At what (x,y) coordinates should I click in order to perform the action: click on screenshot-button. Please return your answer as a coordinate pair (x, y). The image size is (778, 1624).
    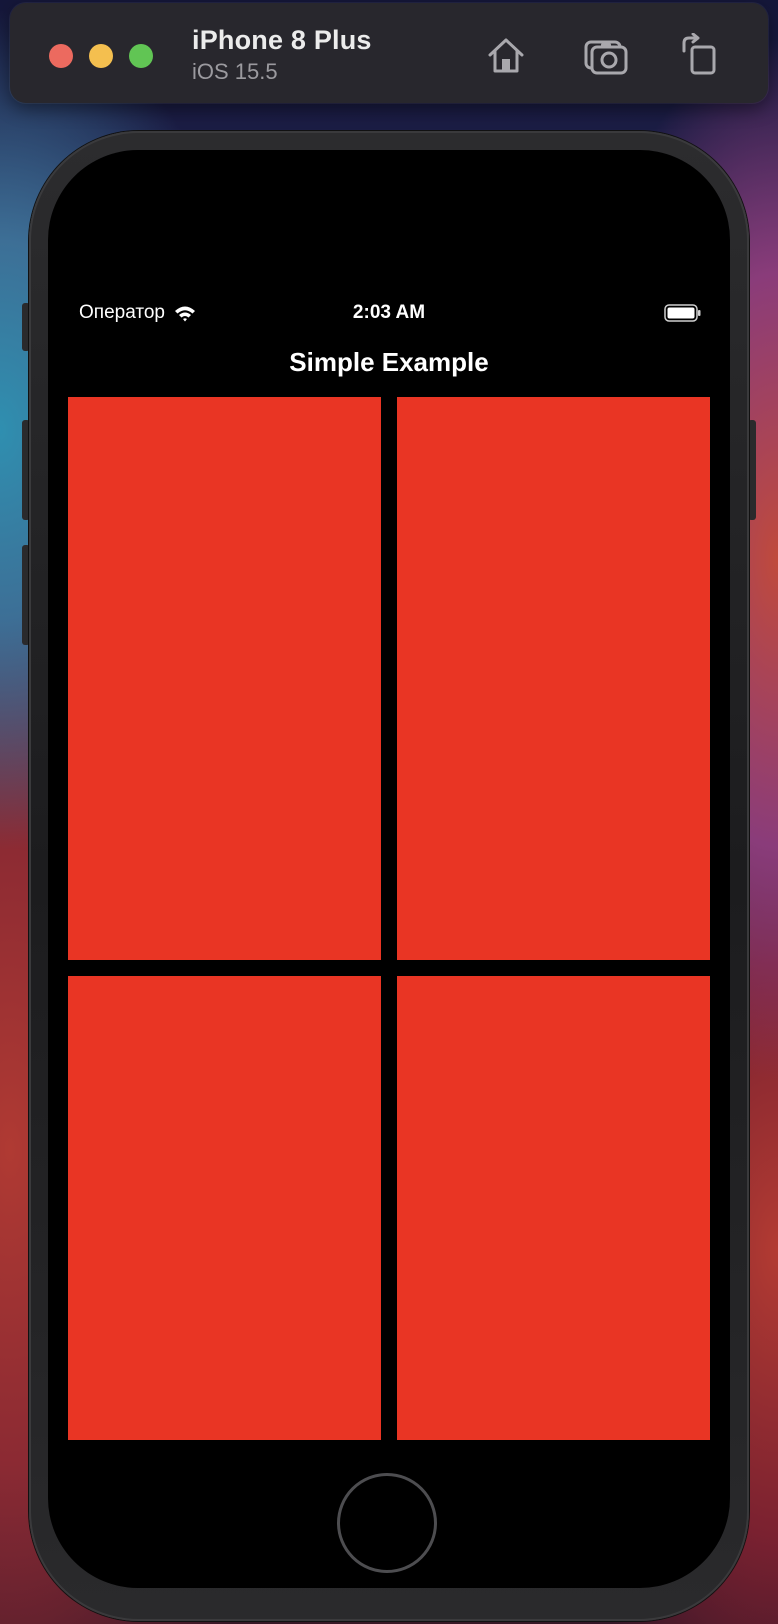
    Looking at the image, I should click on (606, 55).